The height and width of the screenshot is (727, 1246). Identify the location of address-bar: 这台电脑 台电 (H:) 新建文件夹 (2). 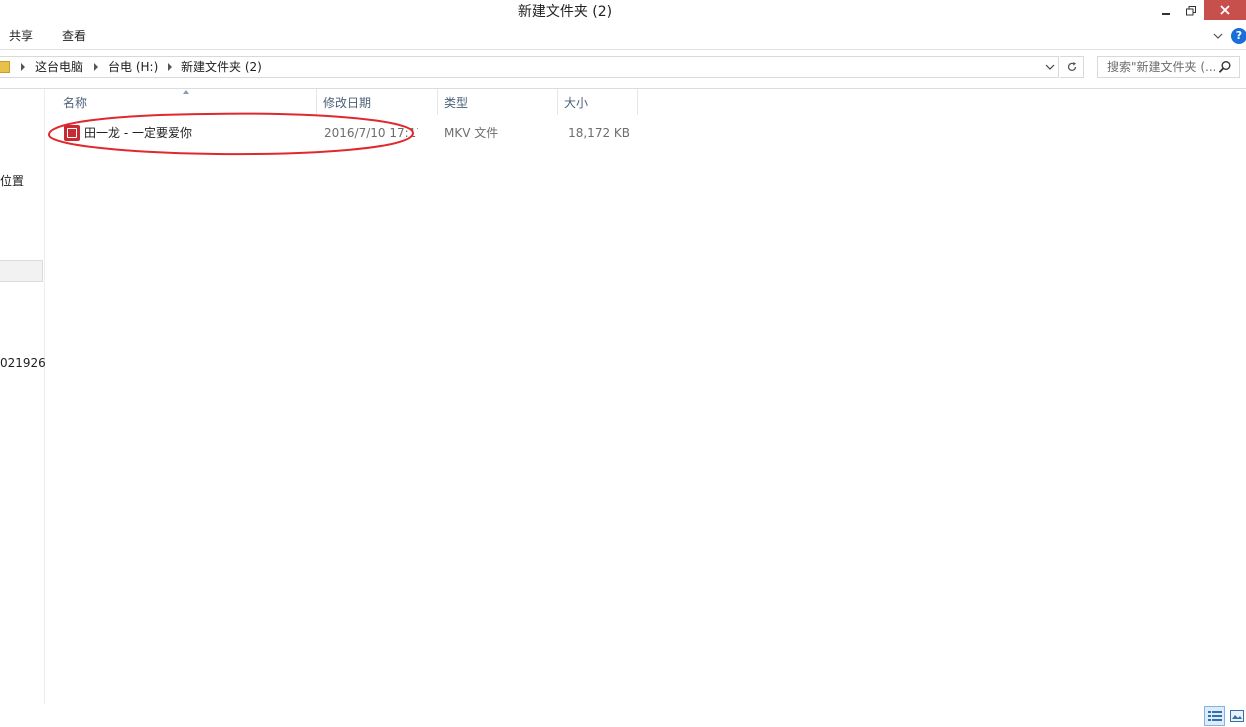
(529, 67).